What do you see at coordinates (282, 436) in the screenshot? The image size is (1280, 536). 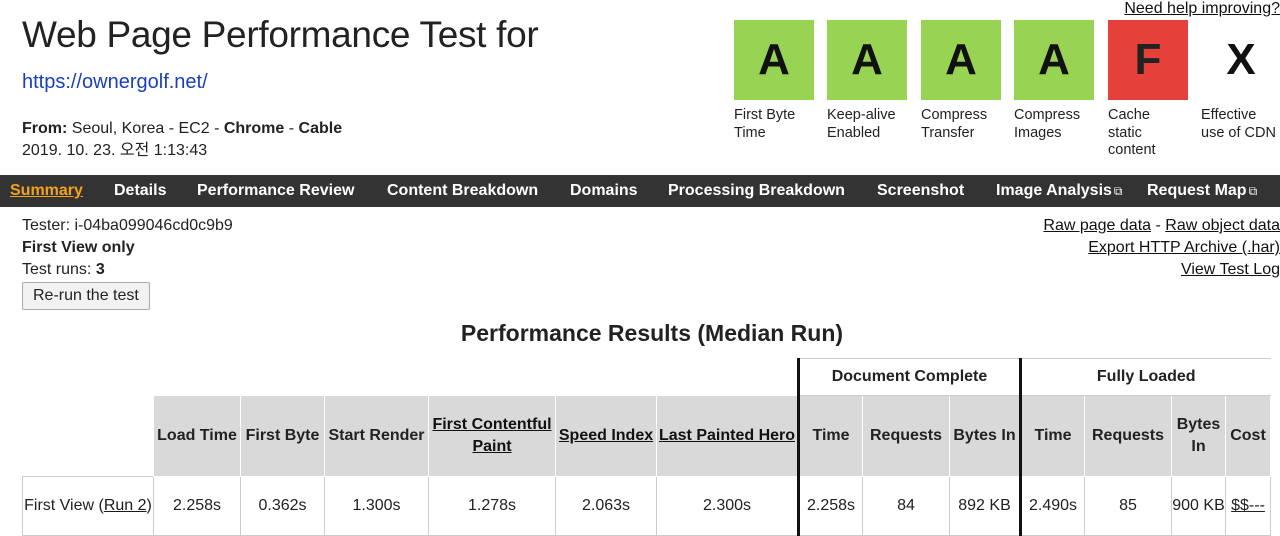 I see `col-first-byte: First Byte` at bounding box center [282, 436].